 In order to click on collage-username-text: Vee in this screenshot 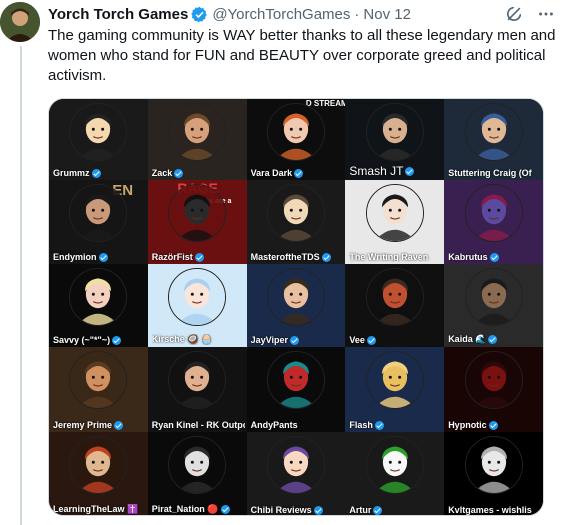, I will do `click(357, 340)`.